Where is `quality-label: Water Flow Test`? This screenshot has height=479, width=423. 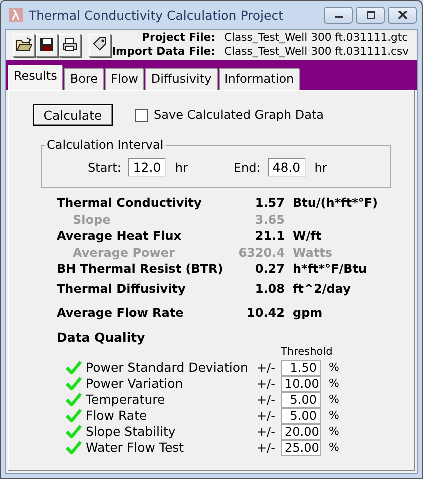
quality-label: Water Flow Test is located at coordinates (136, 448).